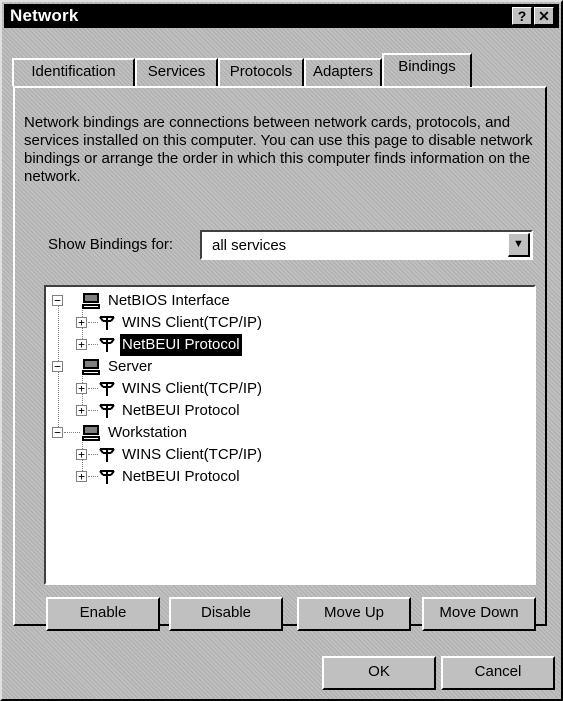 This screenshot has height=701, width=563. Describe the element at coordinates (147, 432) in the screenshot. I see `tree-item-label: Workstation` at that location.